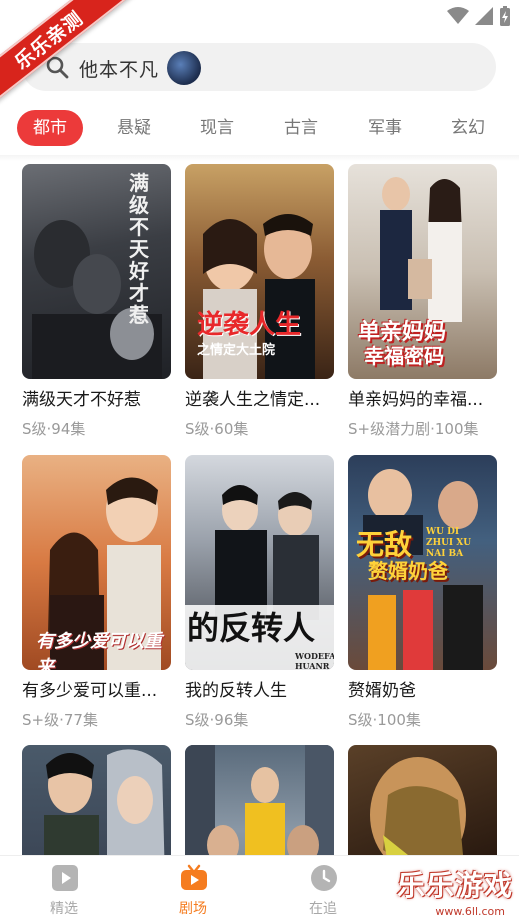 The height and width of the screenshot is (924, 519). Describe the element at coordinates (324, 878) in the screenshot. I see `clock-icon` at that location.